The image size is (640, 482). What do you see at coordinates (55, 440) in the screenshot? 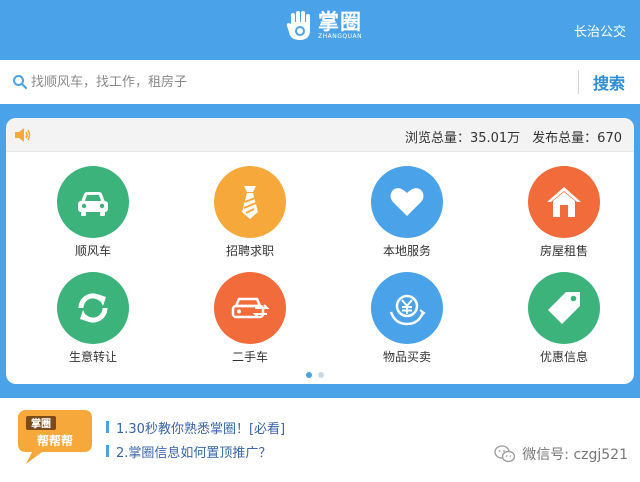
I see `badge-subtitle: 帮帮帮` at bounding box center [55, 440].